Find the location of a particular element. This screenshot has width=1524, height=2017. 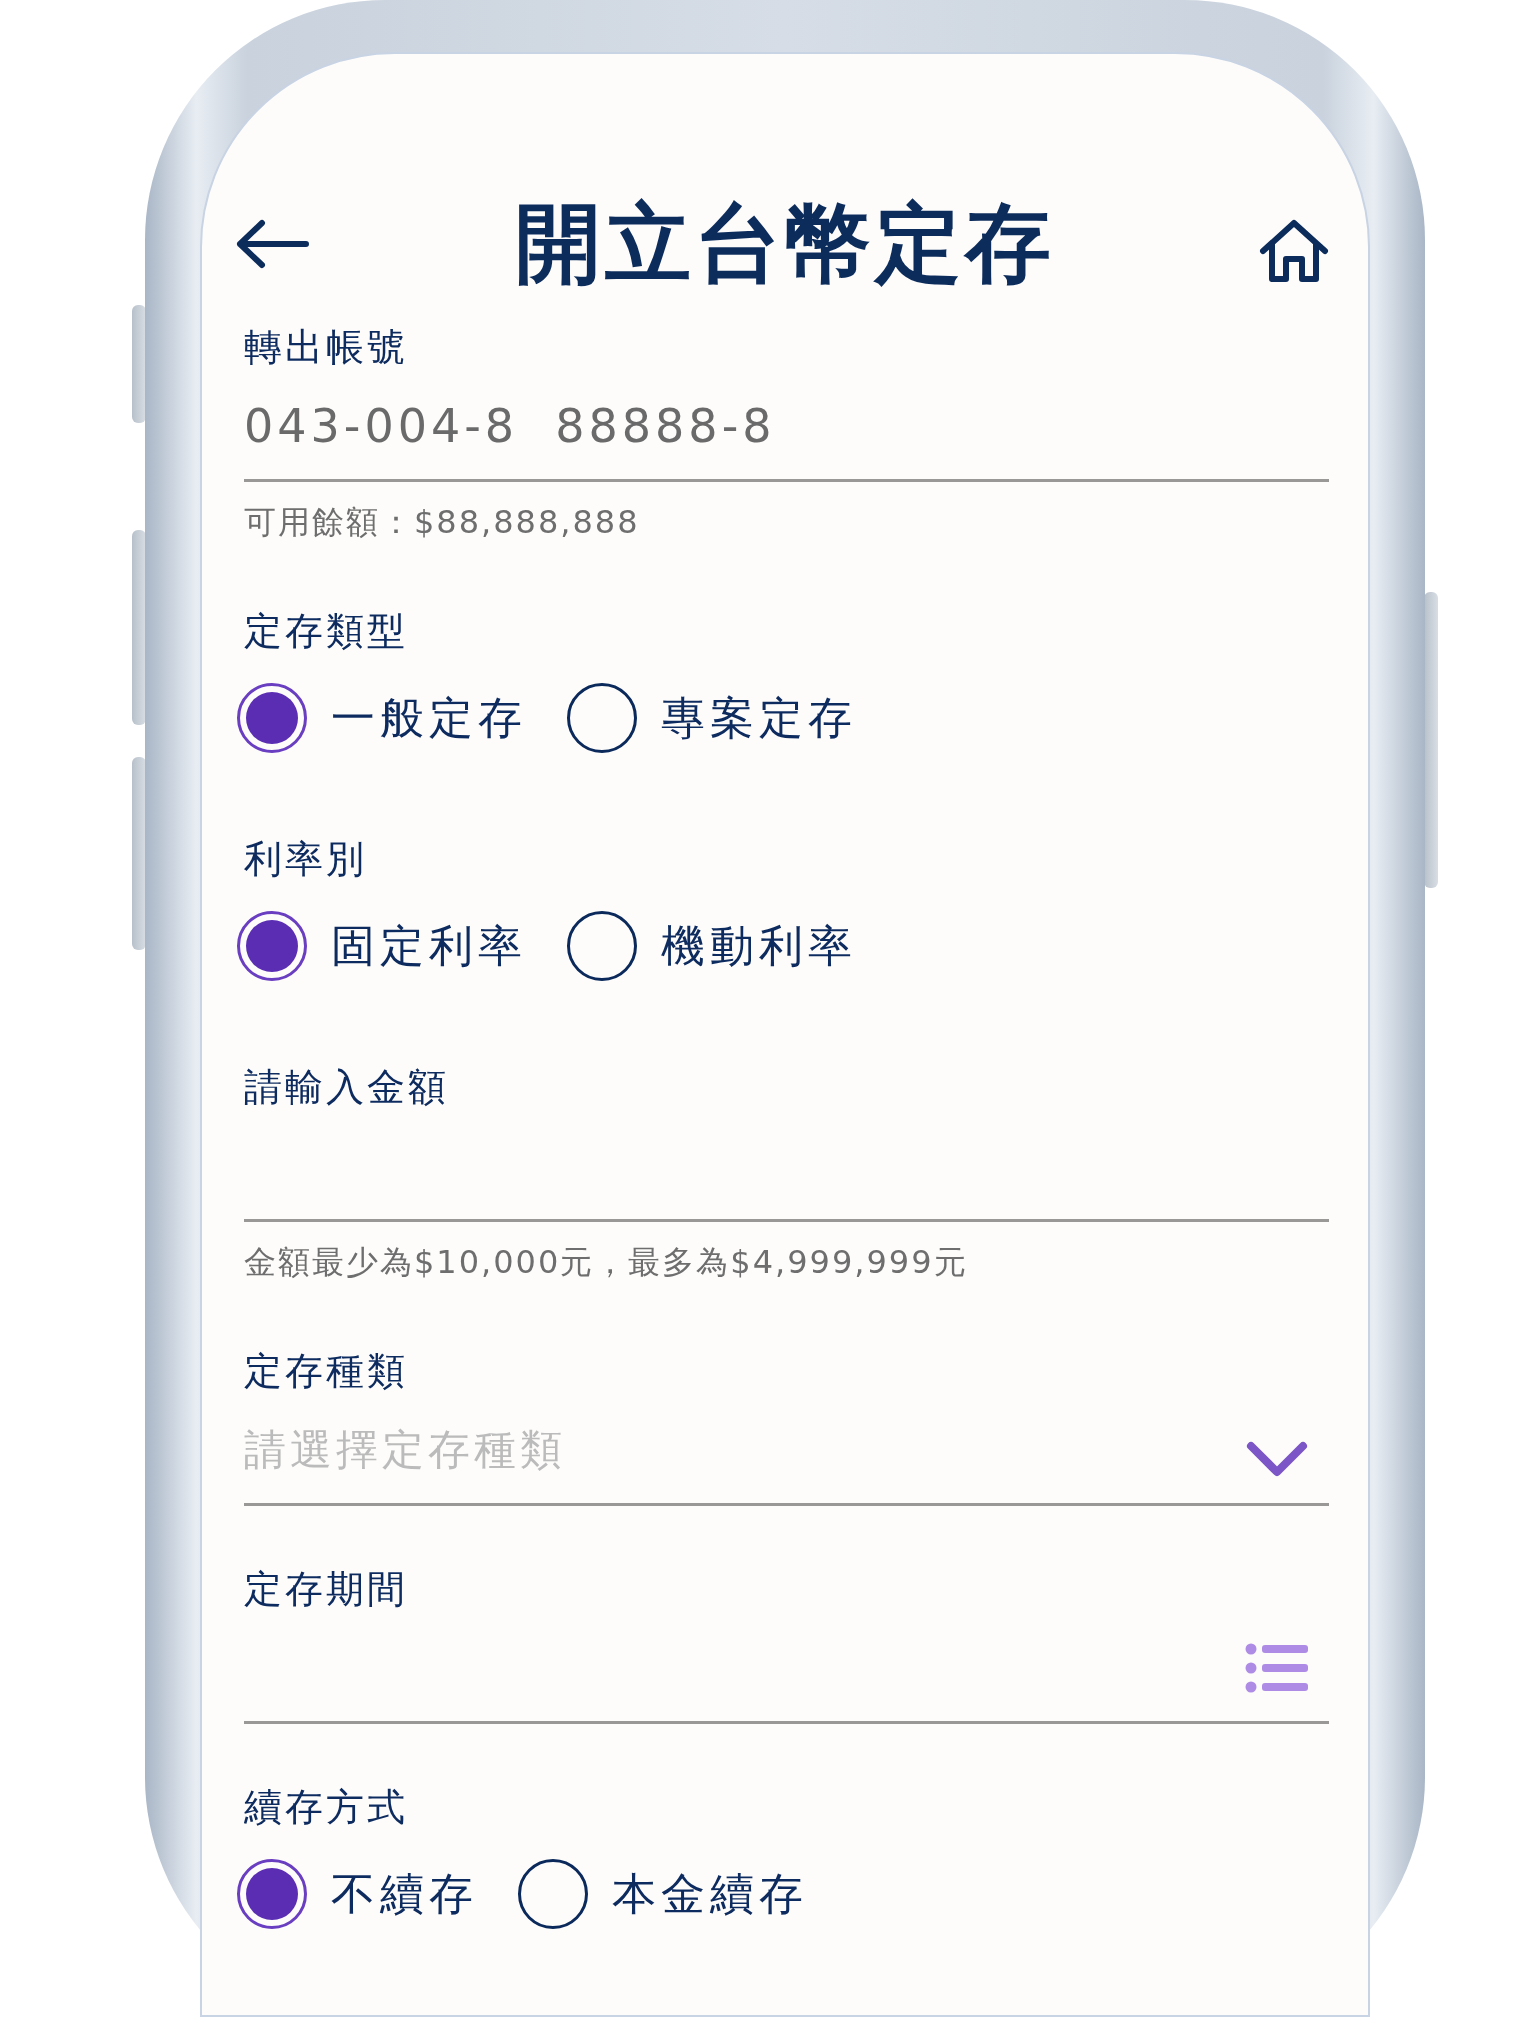

field-label: 定存種類 is located at coordinates (326, 1371).